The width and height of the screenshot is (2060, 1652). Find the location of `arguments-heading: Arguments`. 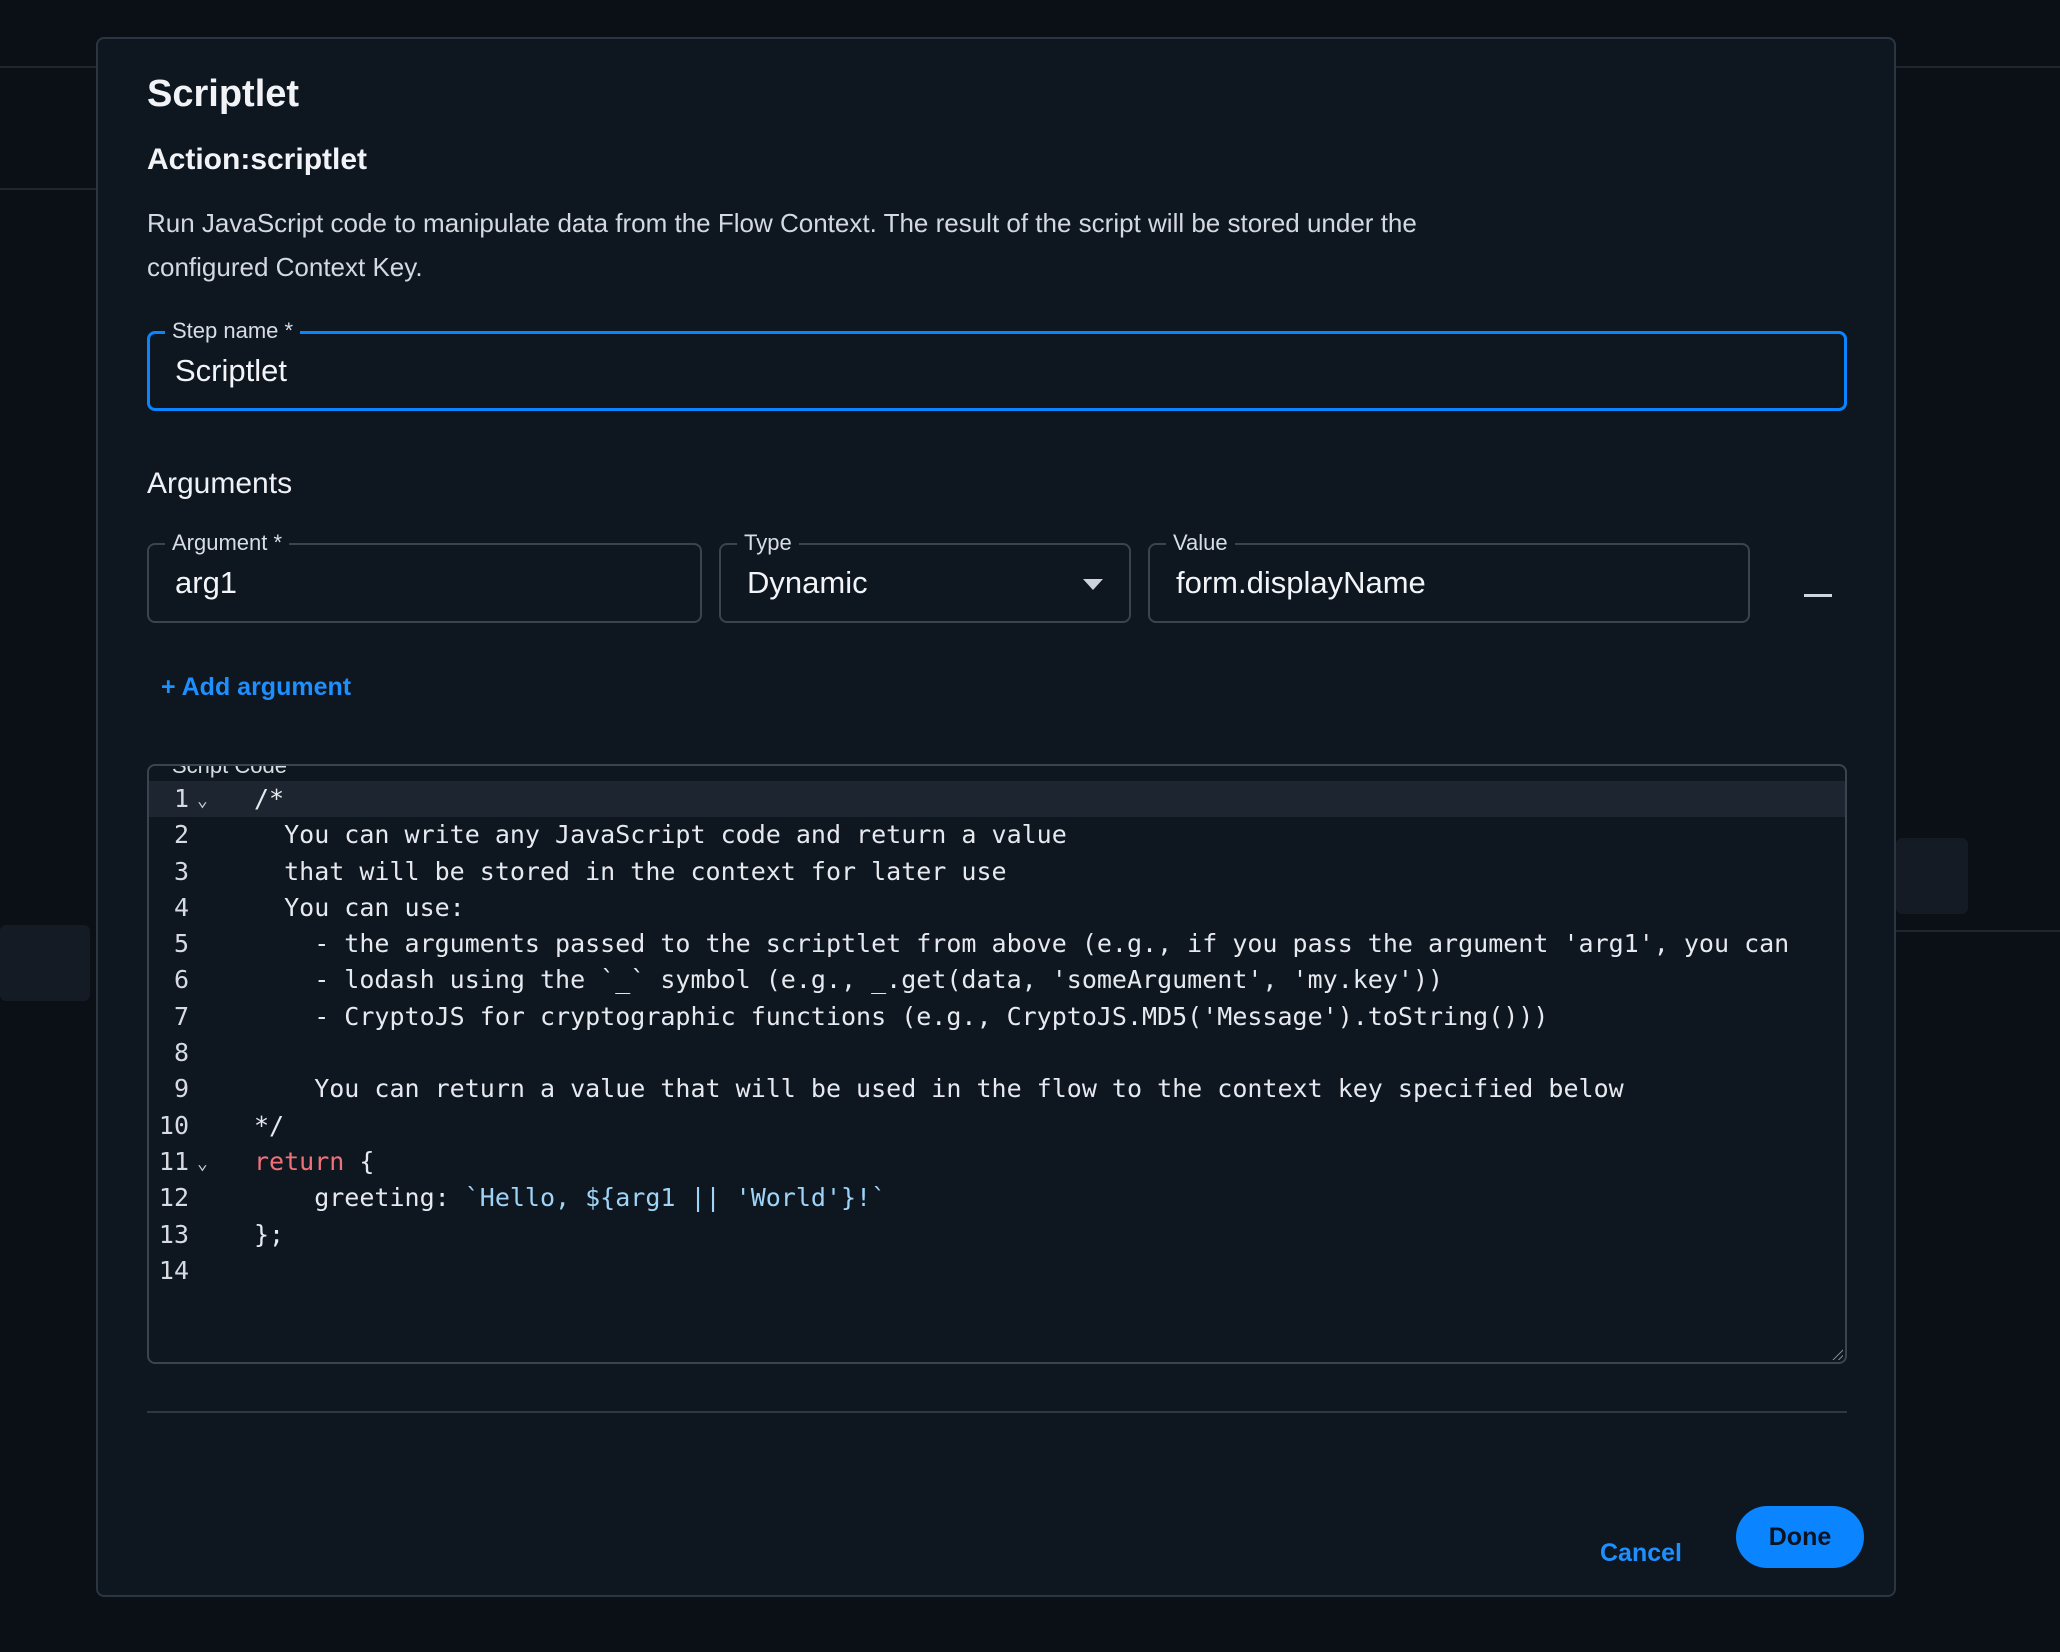

arguments-heading: Arguments is located at coordinates (220, 483).